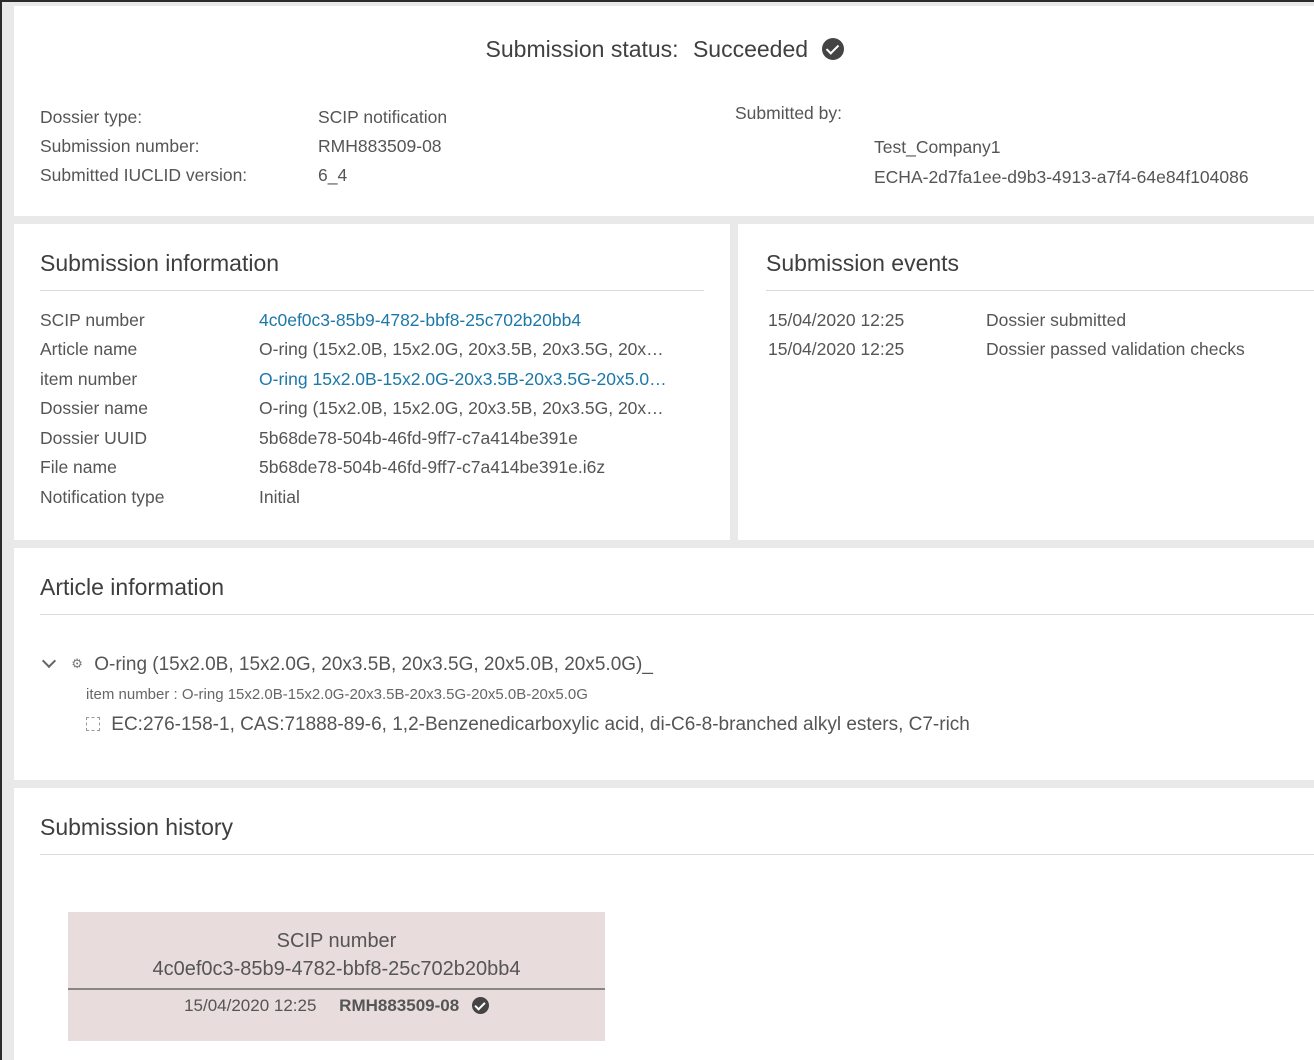 The height and width of the screenshot is (1060, 1314). I want to click on dossier-type-row: Dossier type: SCIP notification, so click(364, 118).